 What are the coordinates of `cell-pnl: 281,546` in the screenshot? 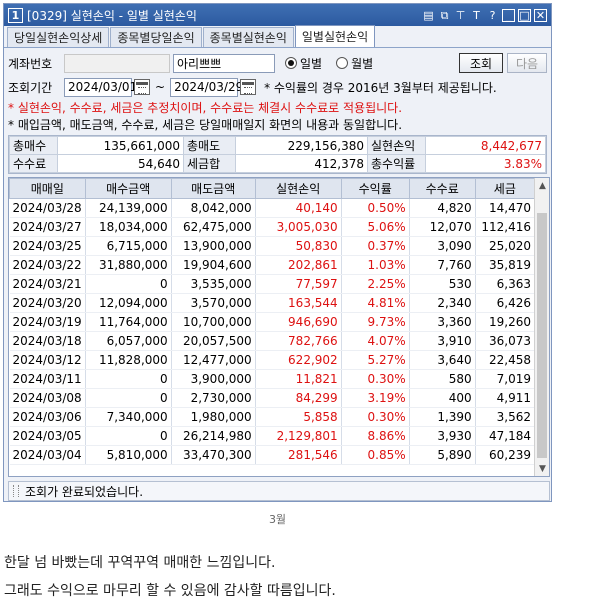 It's located at (298, 455).